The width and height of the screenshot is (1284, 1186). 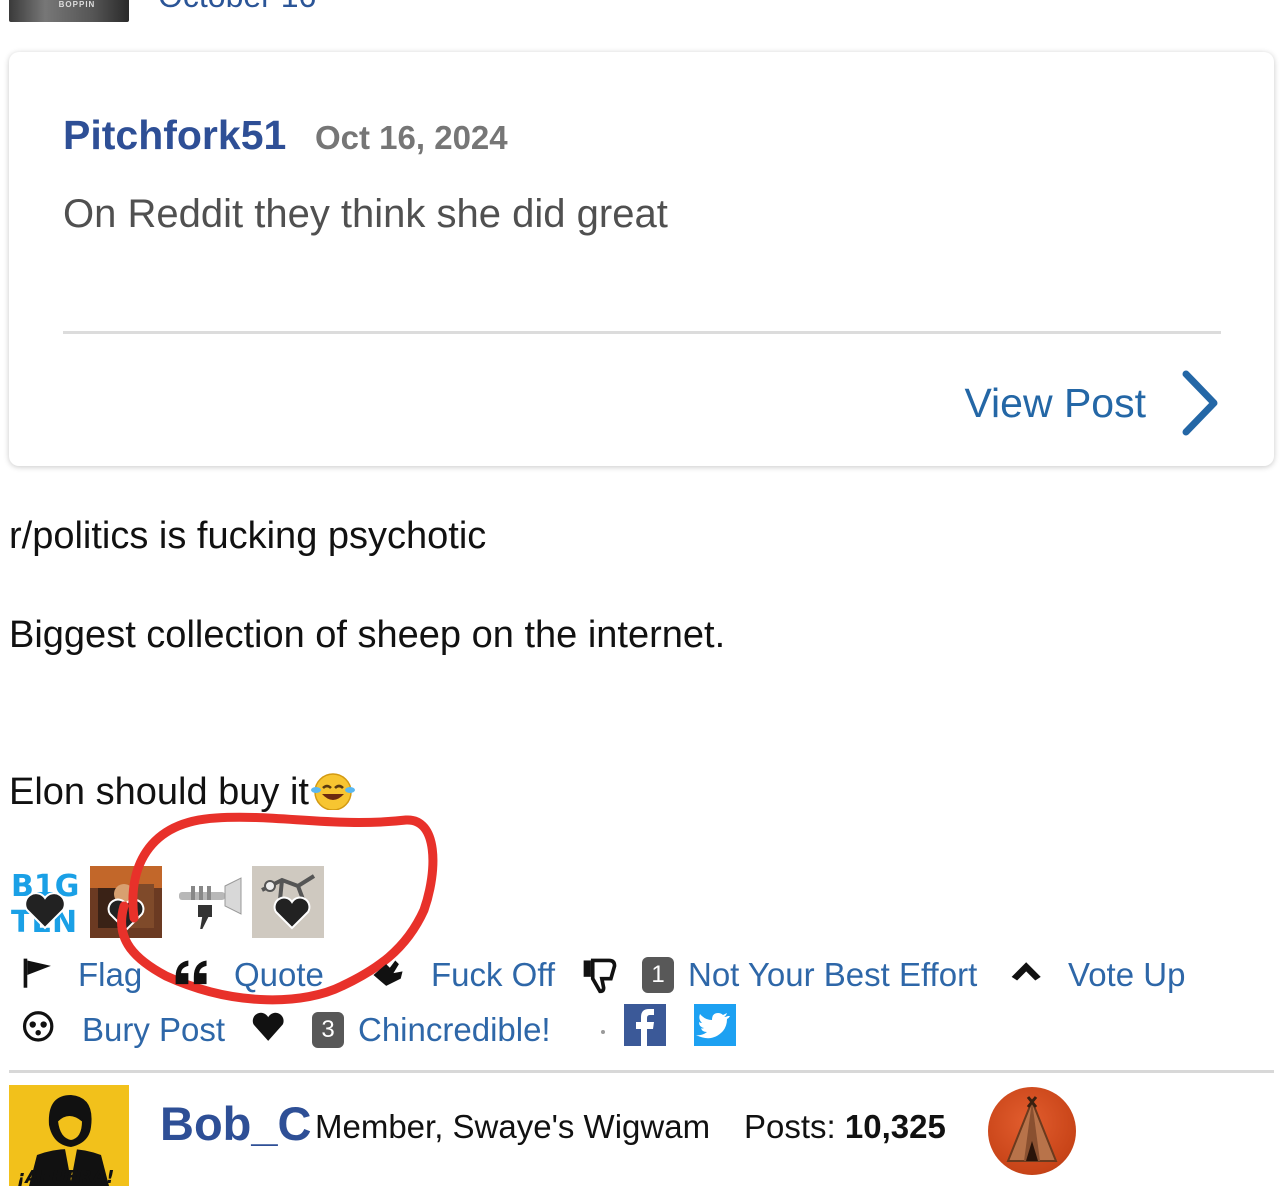 What do you see at coordinates (65, 1176) in the screenshot?
I see `avatar-caption: ¡AFUERA!` at bounding box center [65, 1176].